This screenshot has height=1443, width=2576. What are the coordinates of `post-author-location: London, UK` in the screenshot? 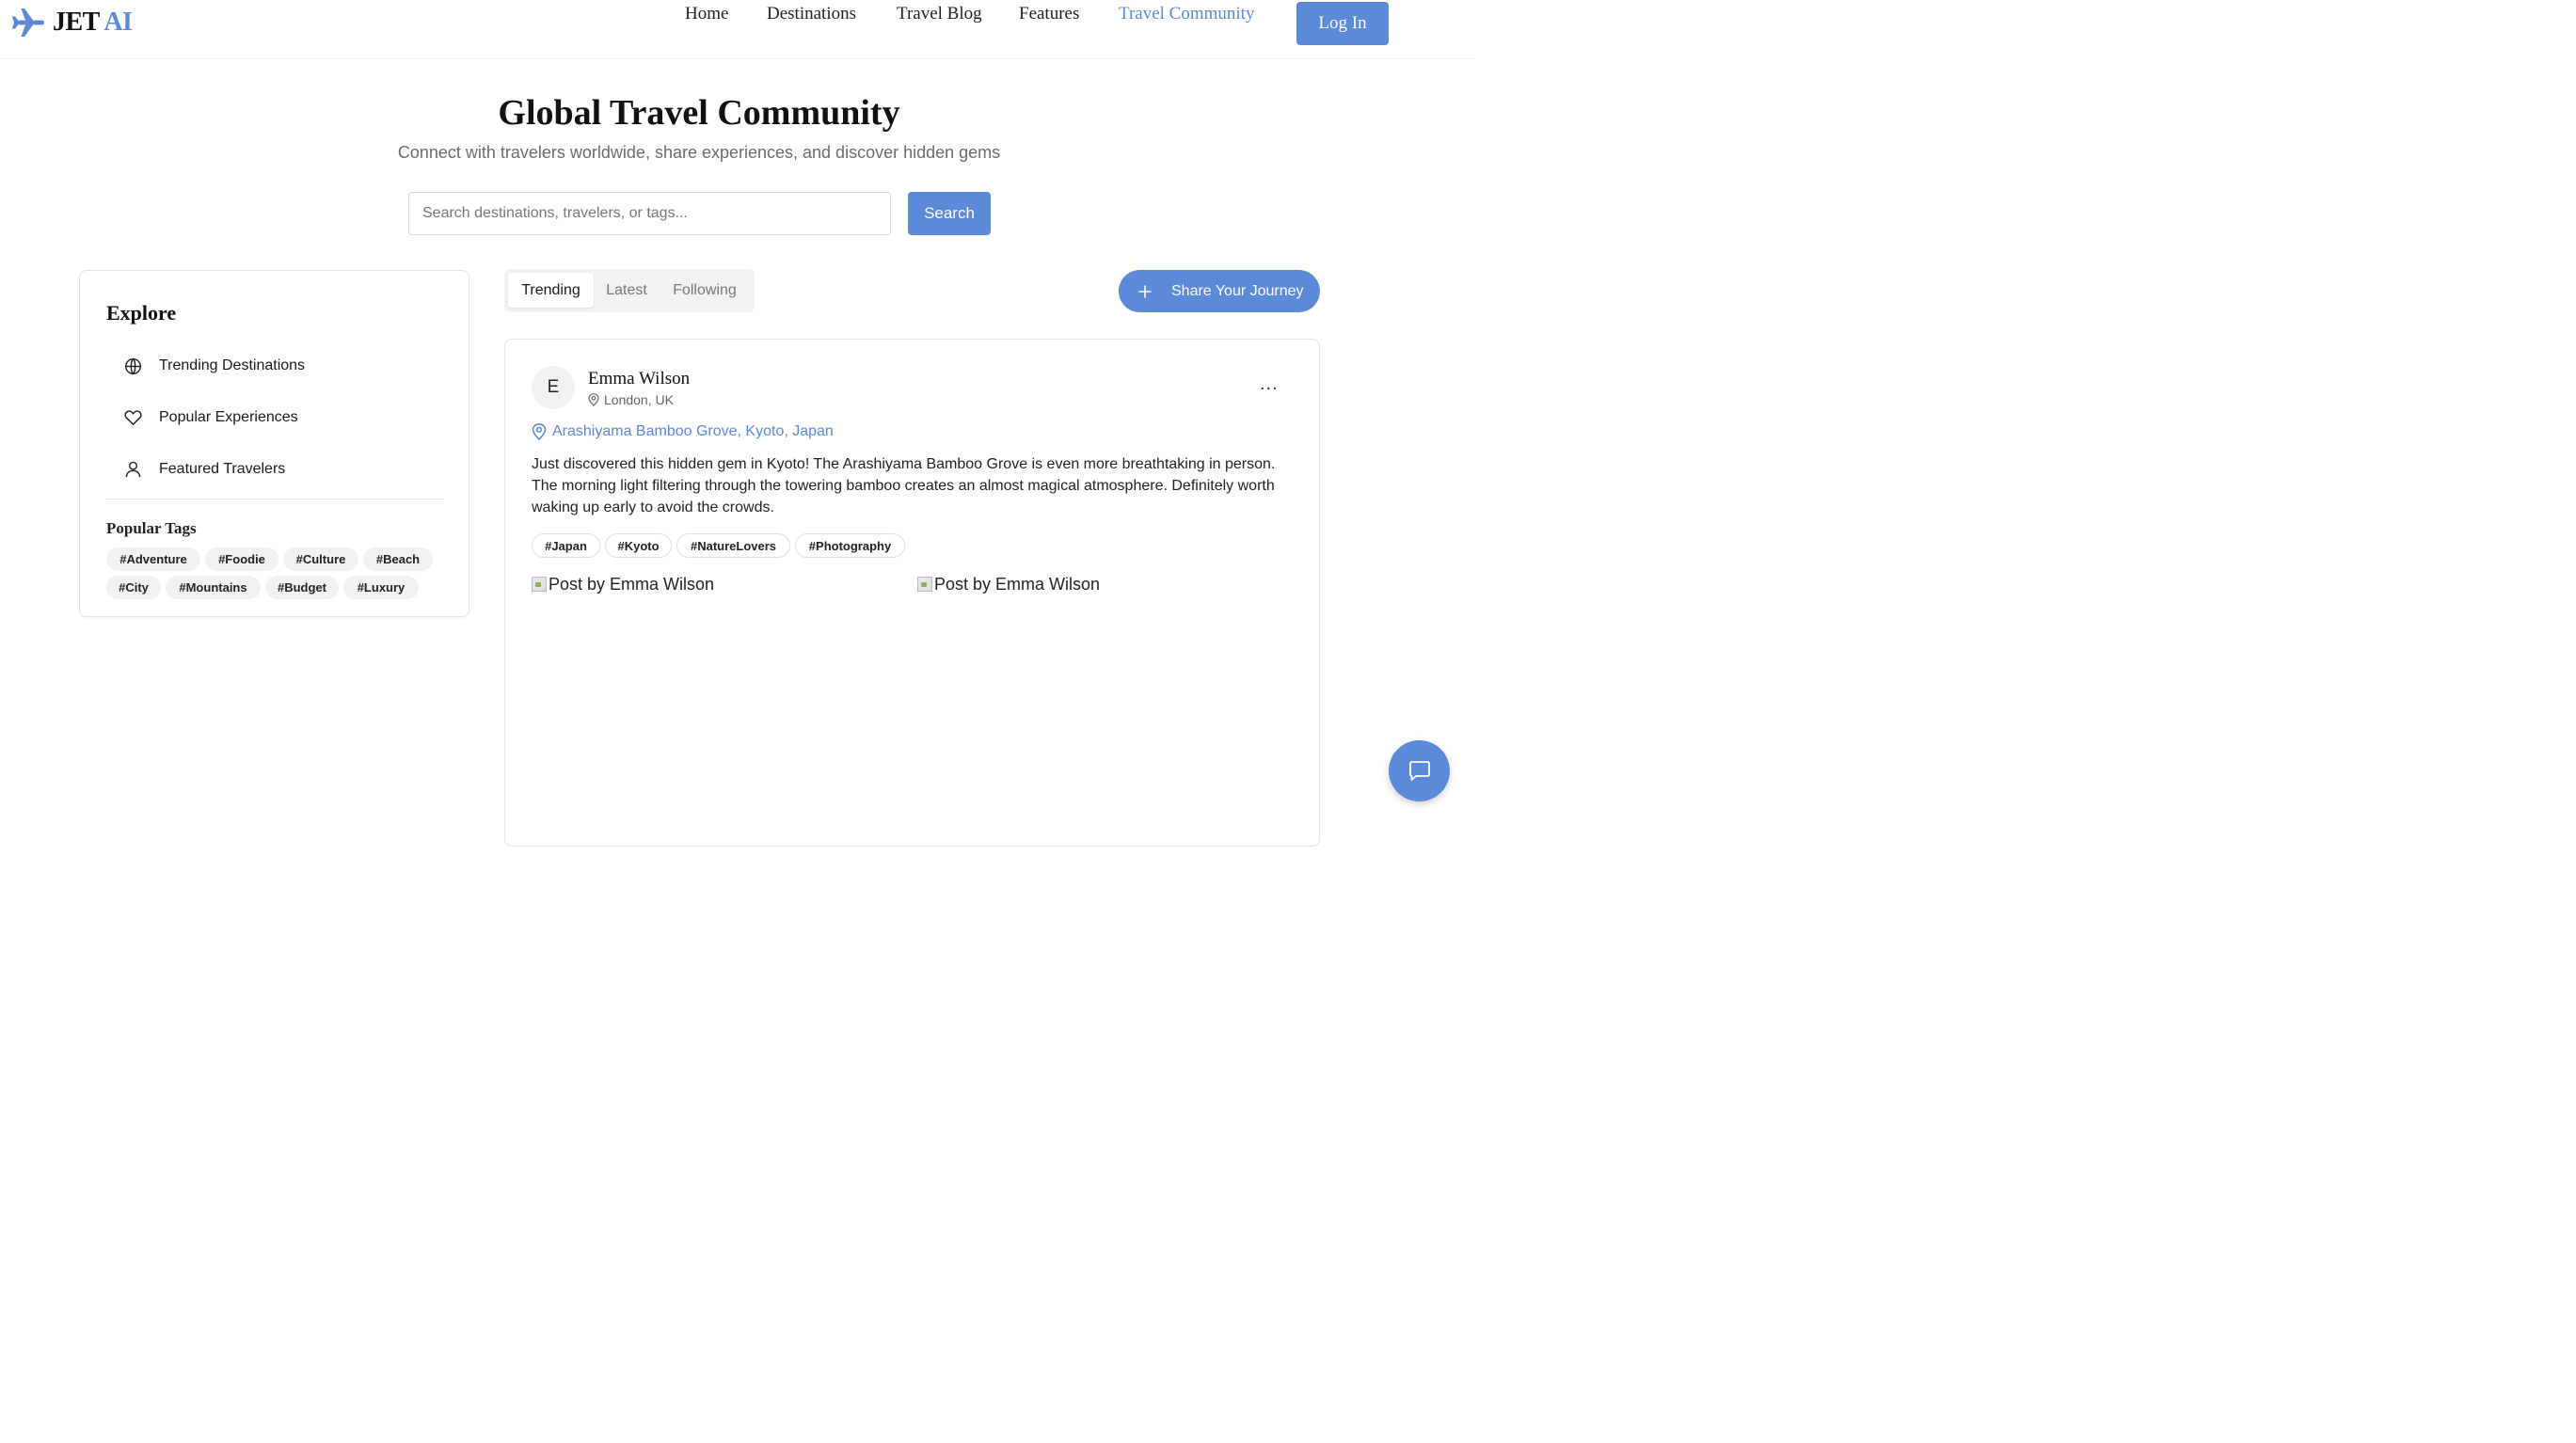 It's located at (631, 400).